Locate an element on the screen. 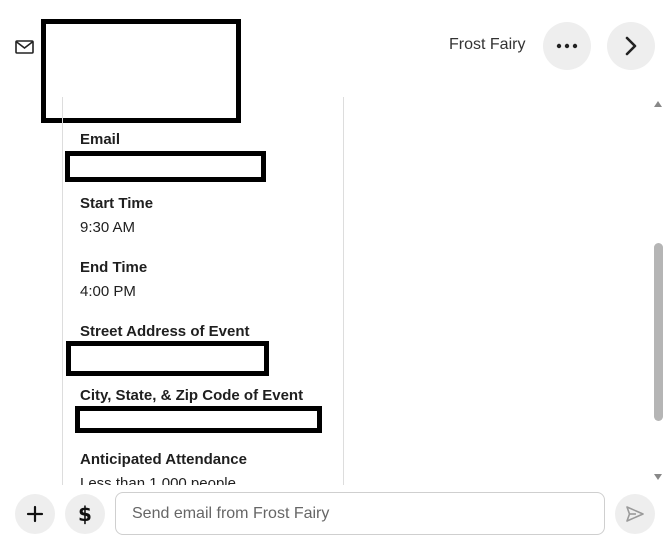 Image resolution: width=669 pixels, height=535 pixels. start-time-label: Start Time is located at coordinates (117, 203).